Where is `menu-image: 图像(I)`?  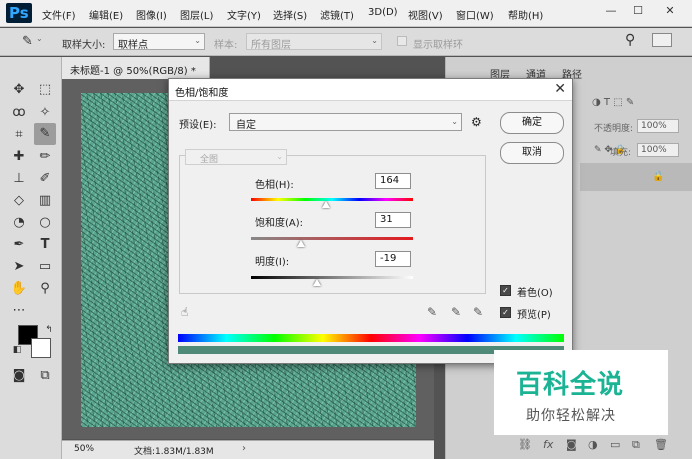 menu-image: 图像(I) is located at coordinates (151, 14).